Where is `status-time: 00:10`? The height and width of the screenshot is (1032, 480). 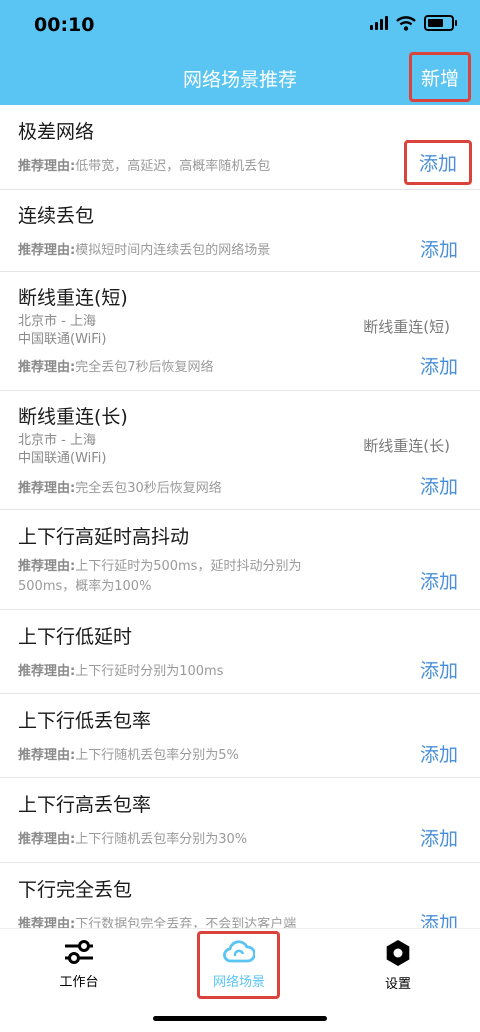 status-time: 00:10 is located at coordinates (64, 25).